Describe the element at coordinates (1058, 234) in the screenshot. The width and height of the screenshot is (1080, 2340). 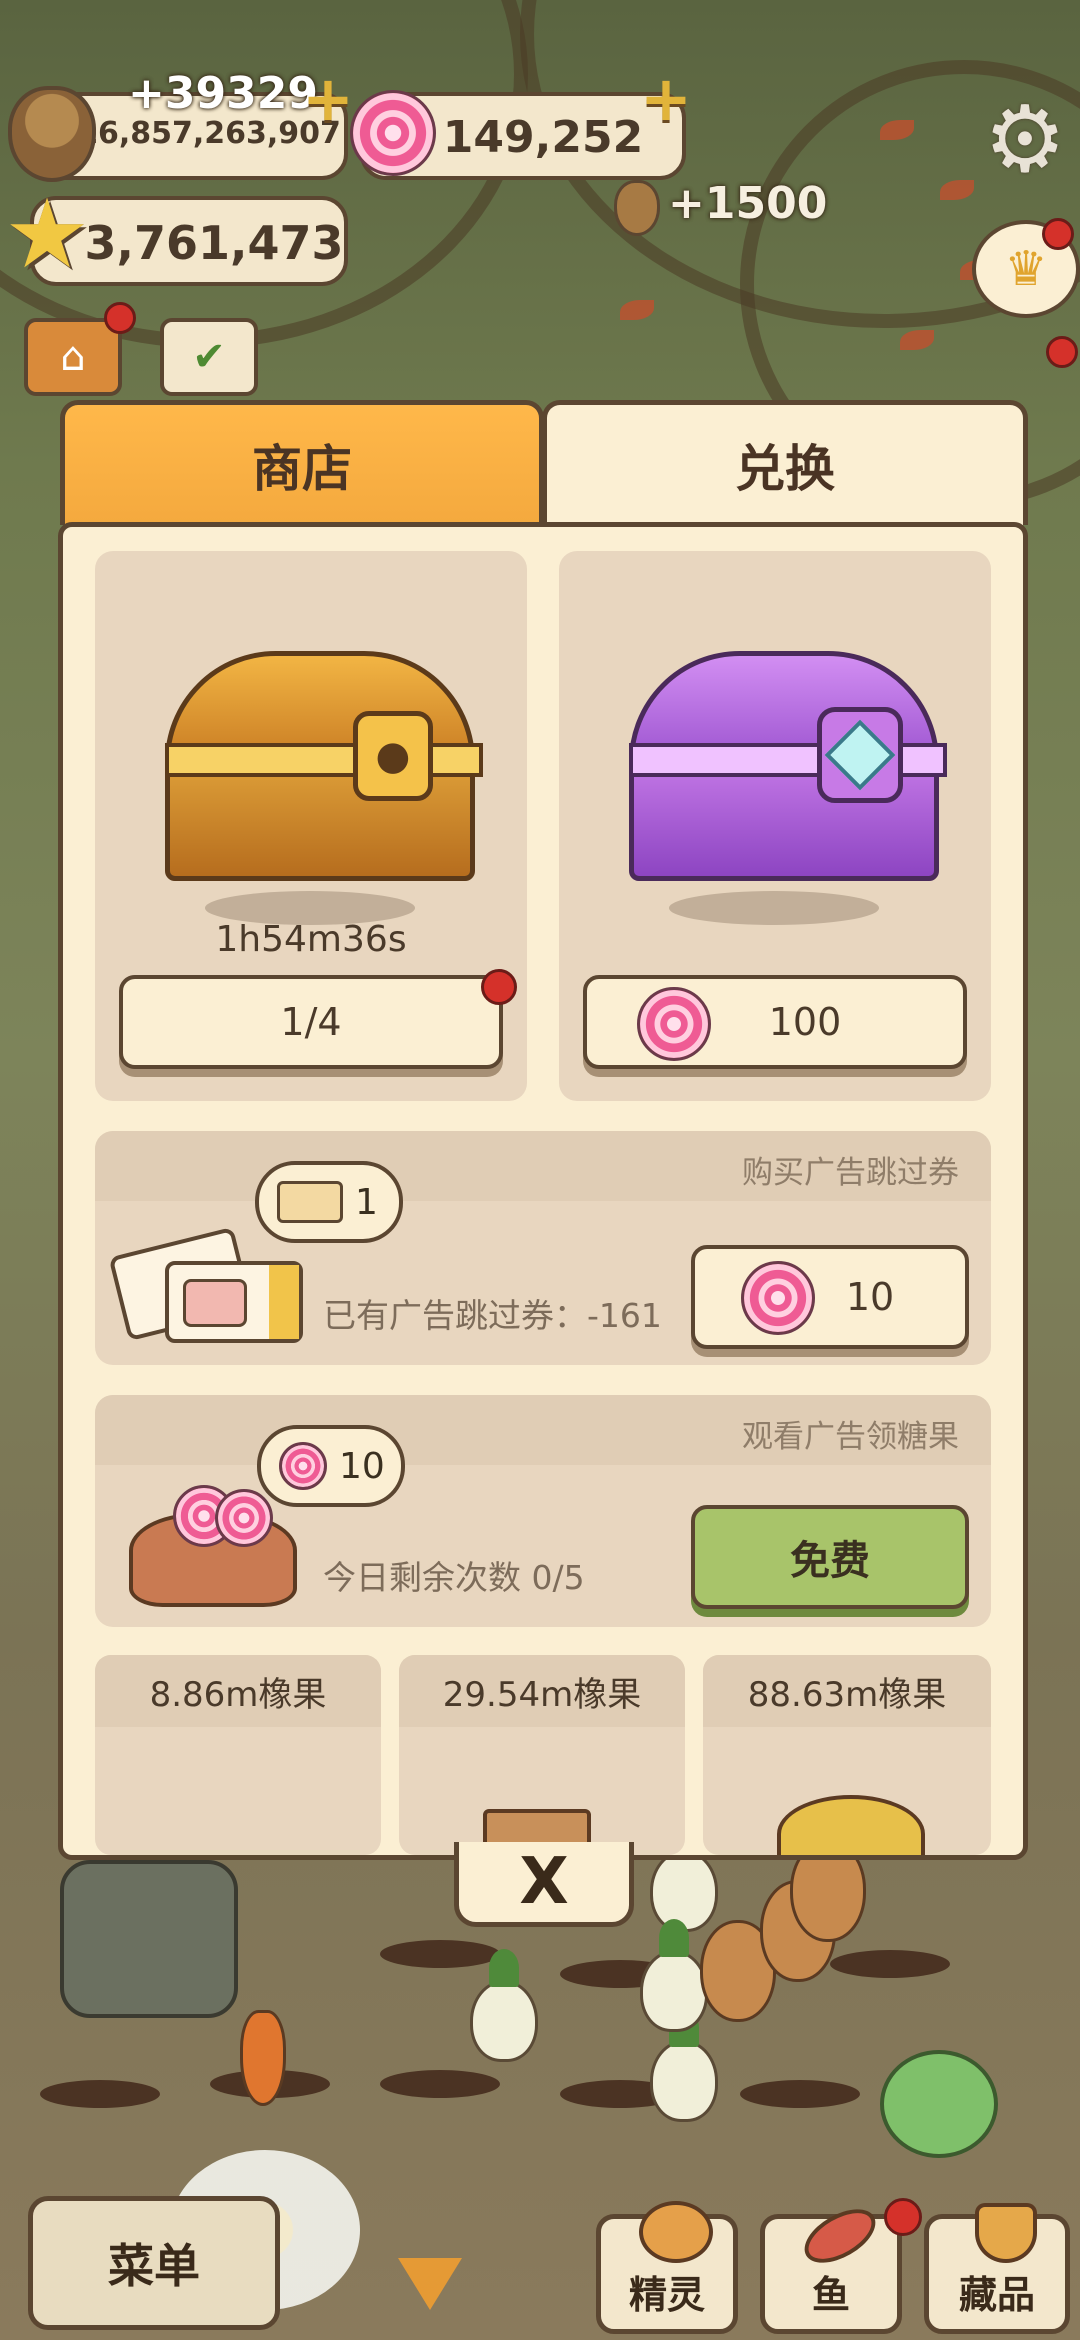
I see `crown-notification-dot` at that location.